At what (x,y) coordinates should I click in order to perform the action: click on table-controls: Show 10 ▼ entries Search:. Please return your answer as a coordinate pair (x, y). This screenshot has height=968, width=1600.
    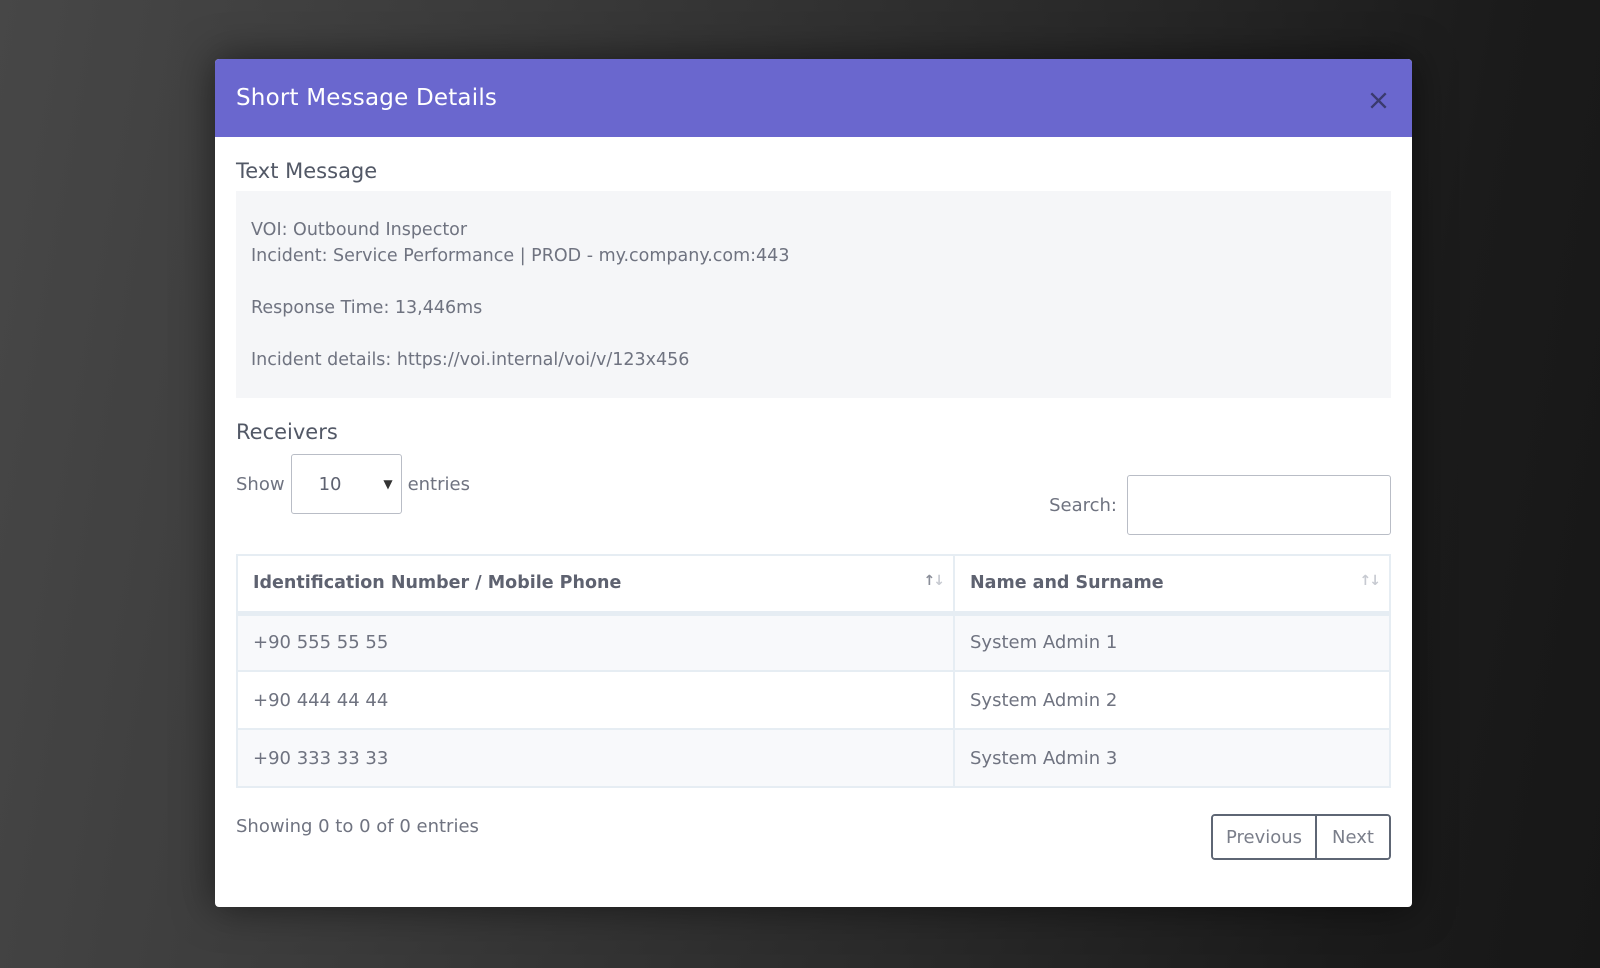
    Looking at the image, I should click on (813, 504).